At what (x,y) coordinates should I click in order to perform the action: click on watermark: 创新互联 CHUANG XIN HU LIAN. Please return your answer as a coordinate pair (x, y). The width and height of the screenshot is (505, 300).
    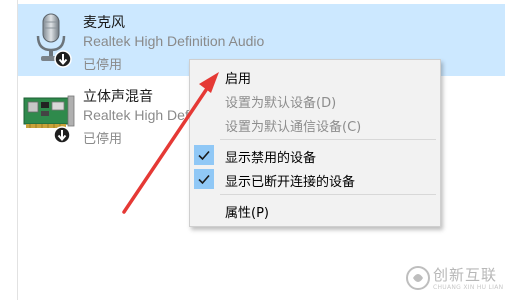
    Looking at the image, I should click on (454, 278).